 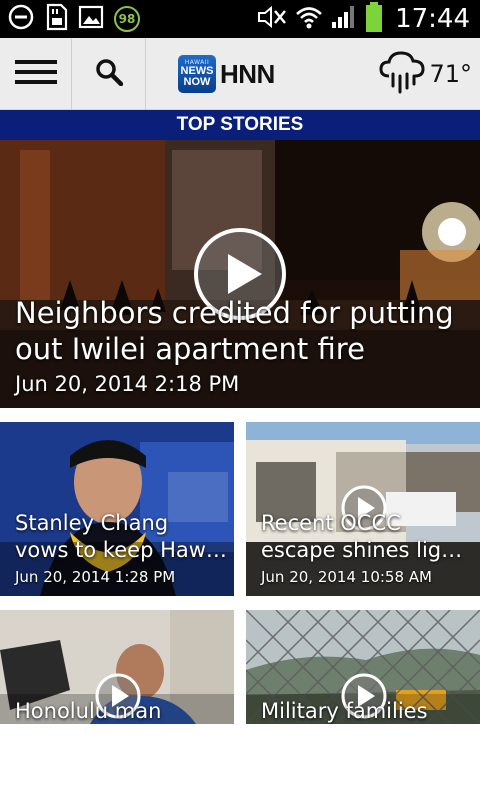 I want to click on story-title-line1: Recent OCCC, so click(x=331, y=523).